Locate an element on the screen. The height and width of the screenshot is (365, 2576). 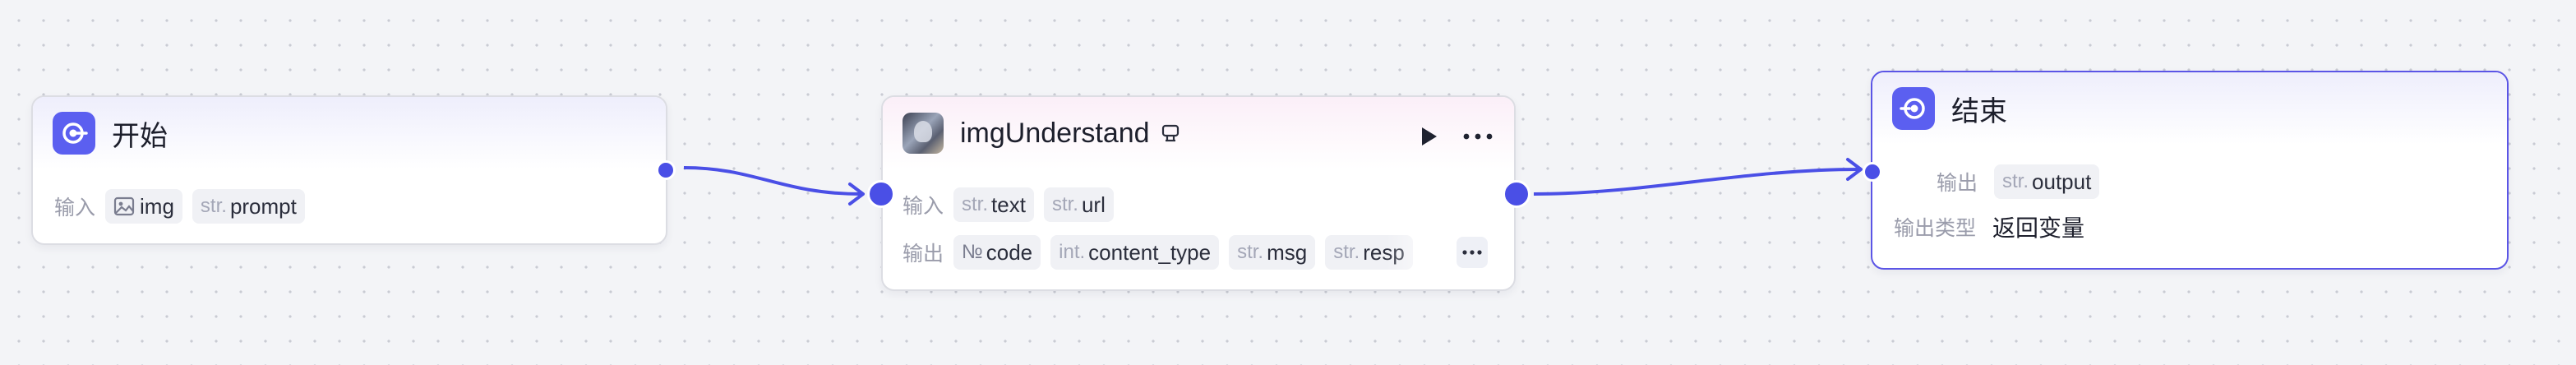
input-tag-text: str. text is located at coordinates (993, 205).